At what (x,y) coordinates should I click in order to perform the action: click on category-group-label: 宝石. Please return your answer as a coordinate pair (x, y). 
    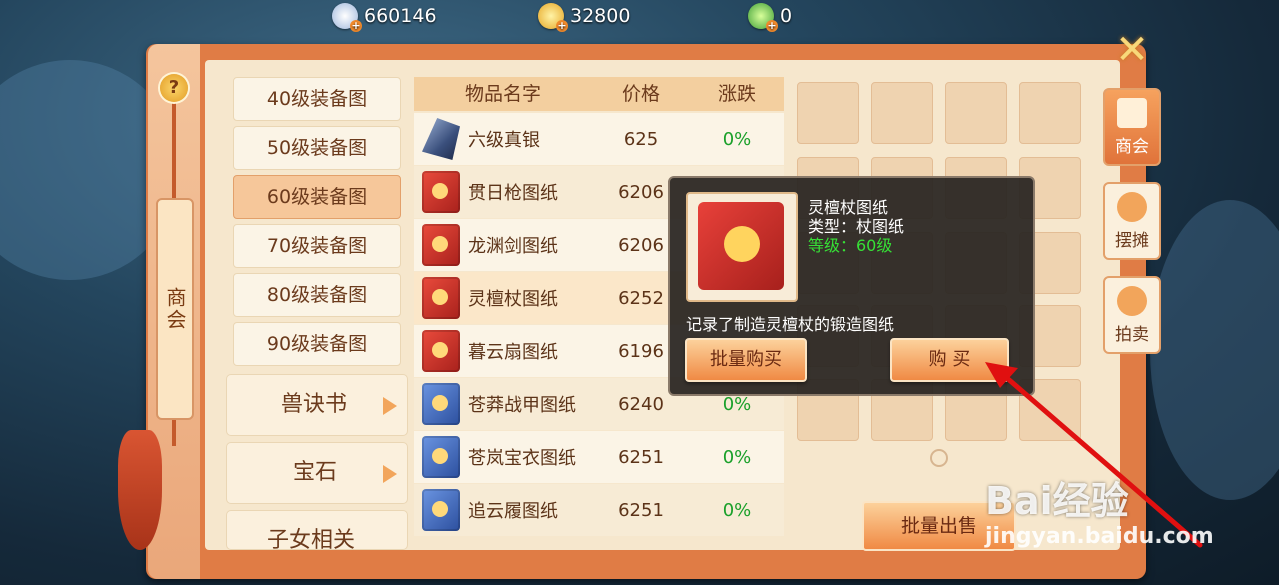
    Looking at the image, I should click on (315, 472).